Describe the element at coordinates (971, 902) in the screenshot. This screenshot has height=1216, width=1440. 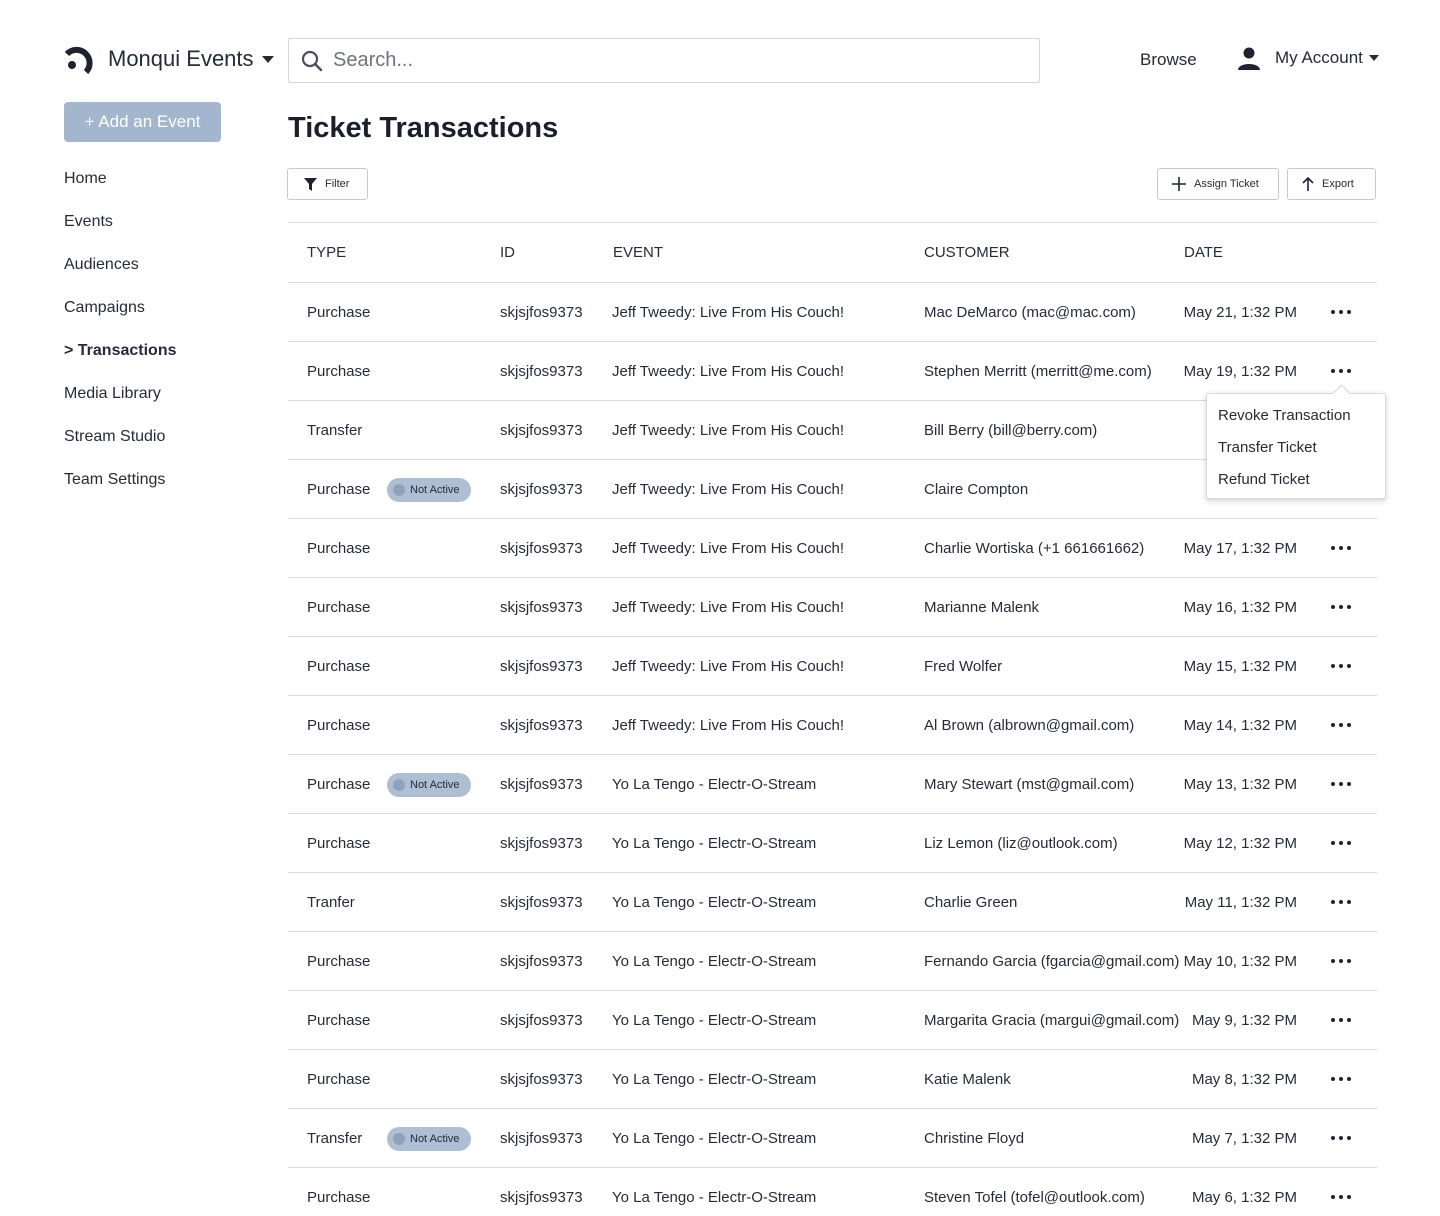
I see `cell-customer: Charlie Green` at that location.